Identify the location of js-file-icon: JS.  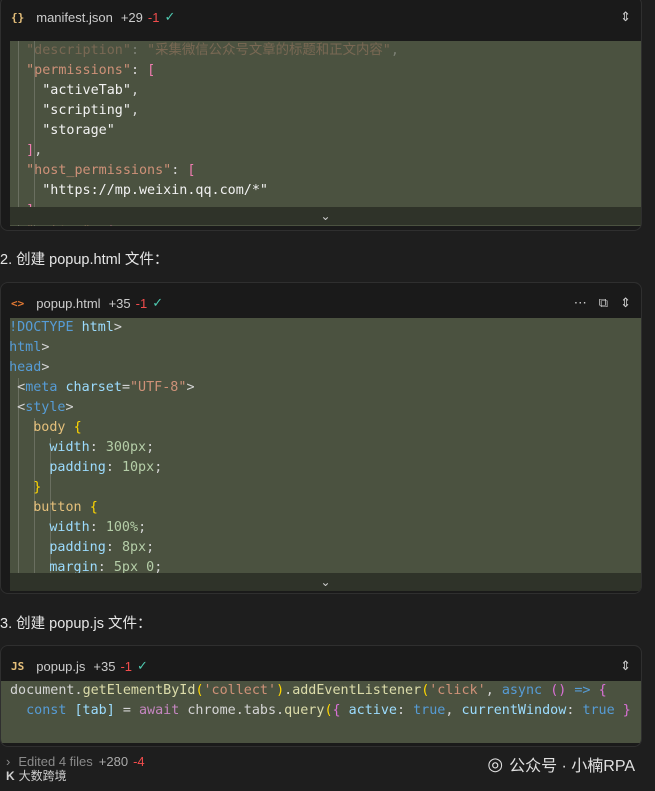
(18, 666).